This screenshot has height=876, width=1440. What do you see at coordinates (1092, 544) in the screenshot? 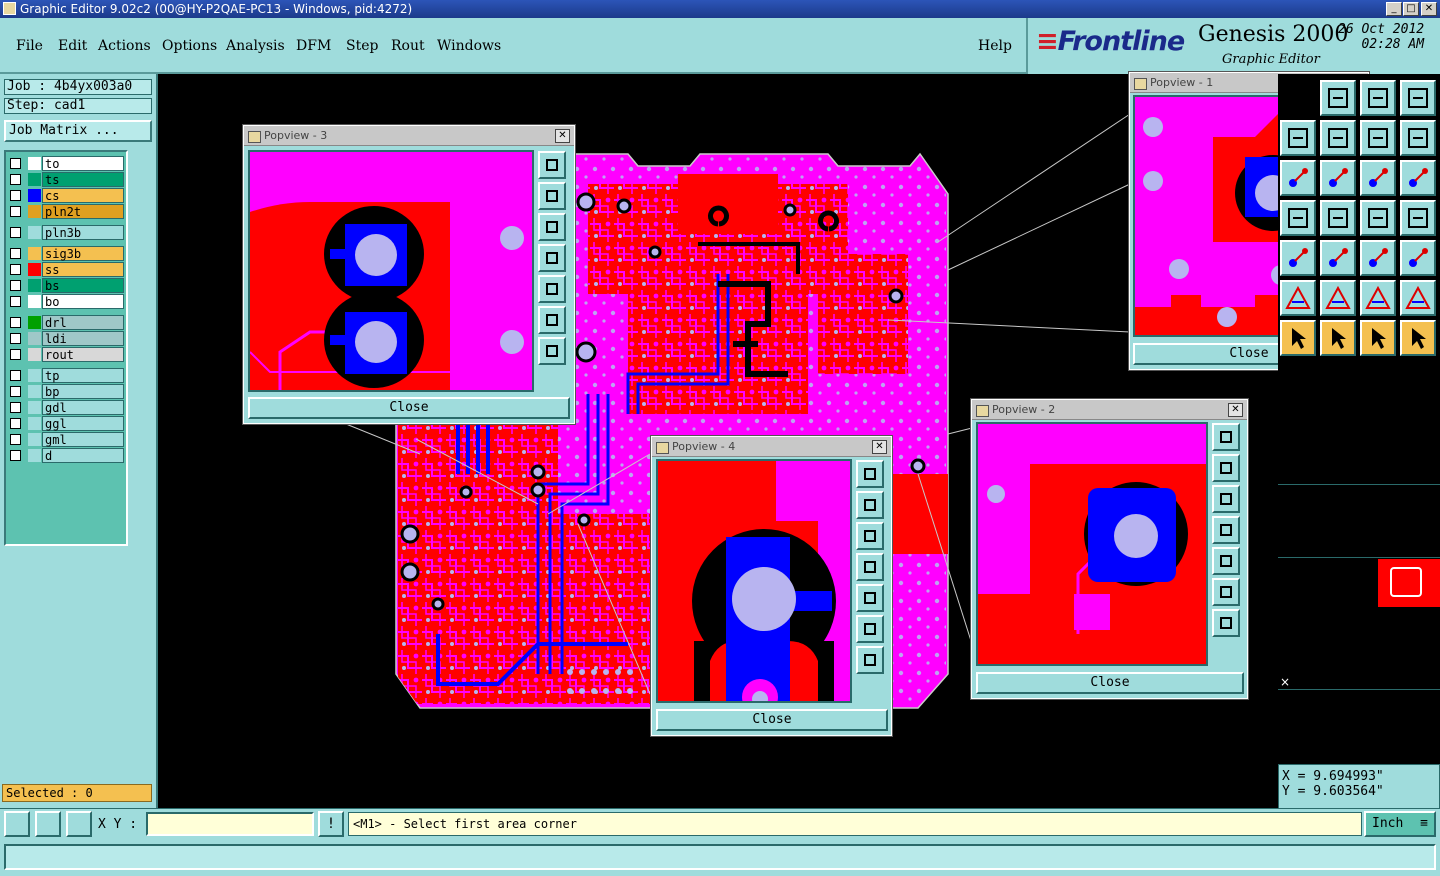
I see `popview-2-view` at bounding box center [1092, 544].